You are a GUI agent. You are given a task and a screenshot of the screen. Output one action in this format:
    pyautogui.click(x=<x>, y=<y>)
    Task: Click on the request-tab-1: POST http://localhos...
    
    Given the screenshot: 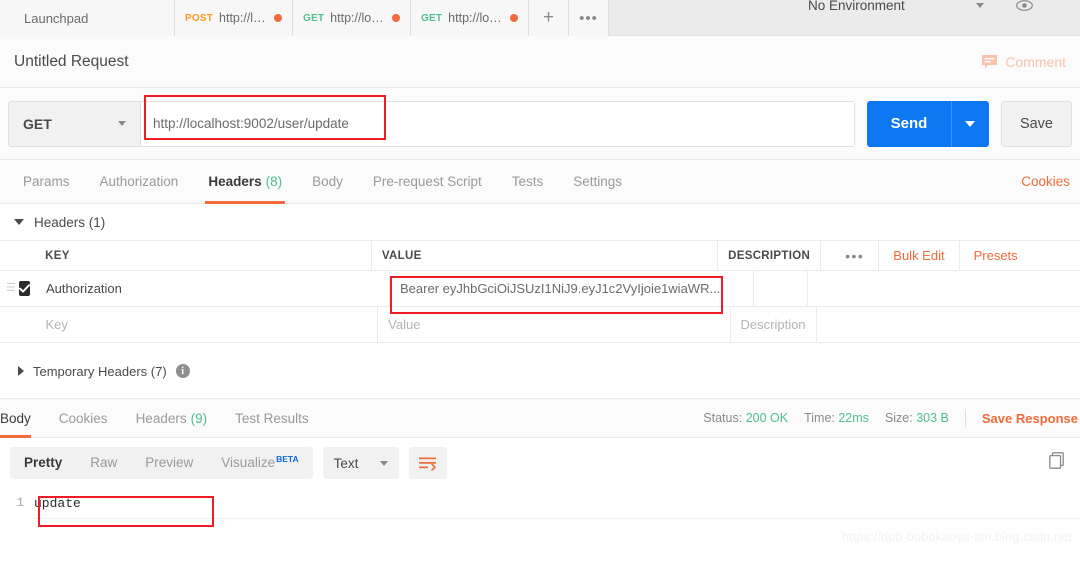 What is the action you would take?
    pyautogui.click(x=234, y=18)
    